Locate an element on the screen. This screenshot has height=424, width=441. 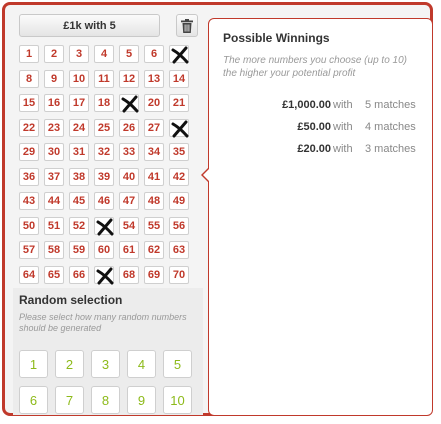
number-cell-11: 11 is located at coordinates (104, 78).